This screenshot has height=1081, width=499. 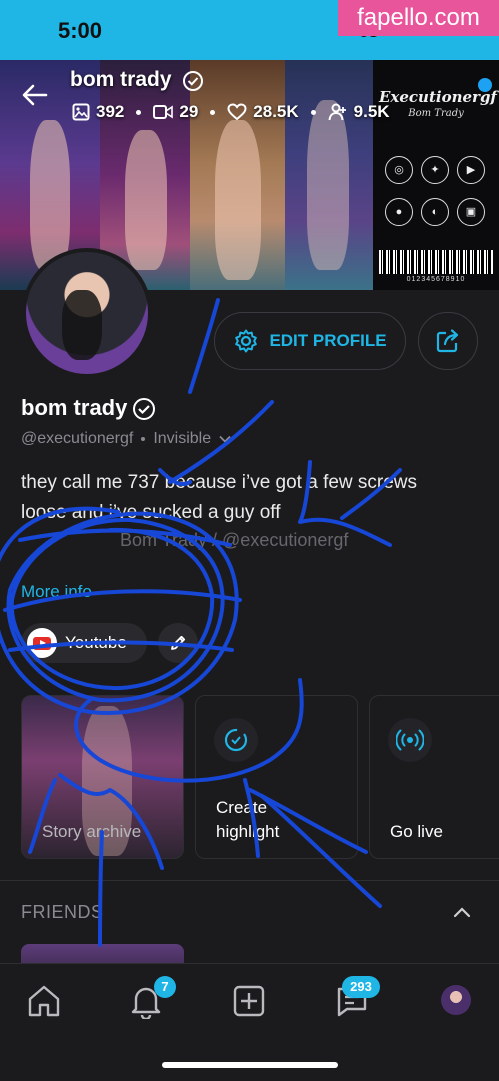 What do you see at coordinates (246, 341) in the screenshot?
I see `gear-icon` at bounding box center [246, 341].